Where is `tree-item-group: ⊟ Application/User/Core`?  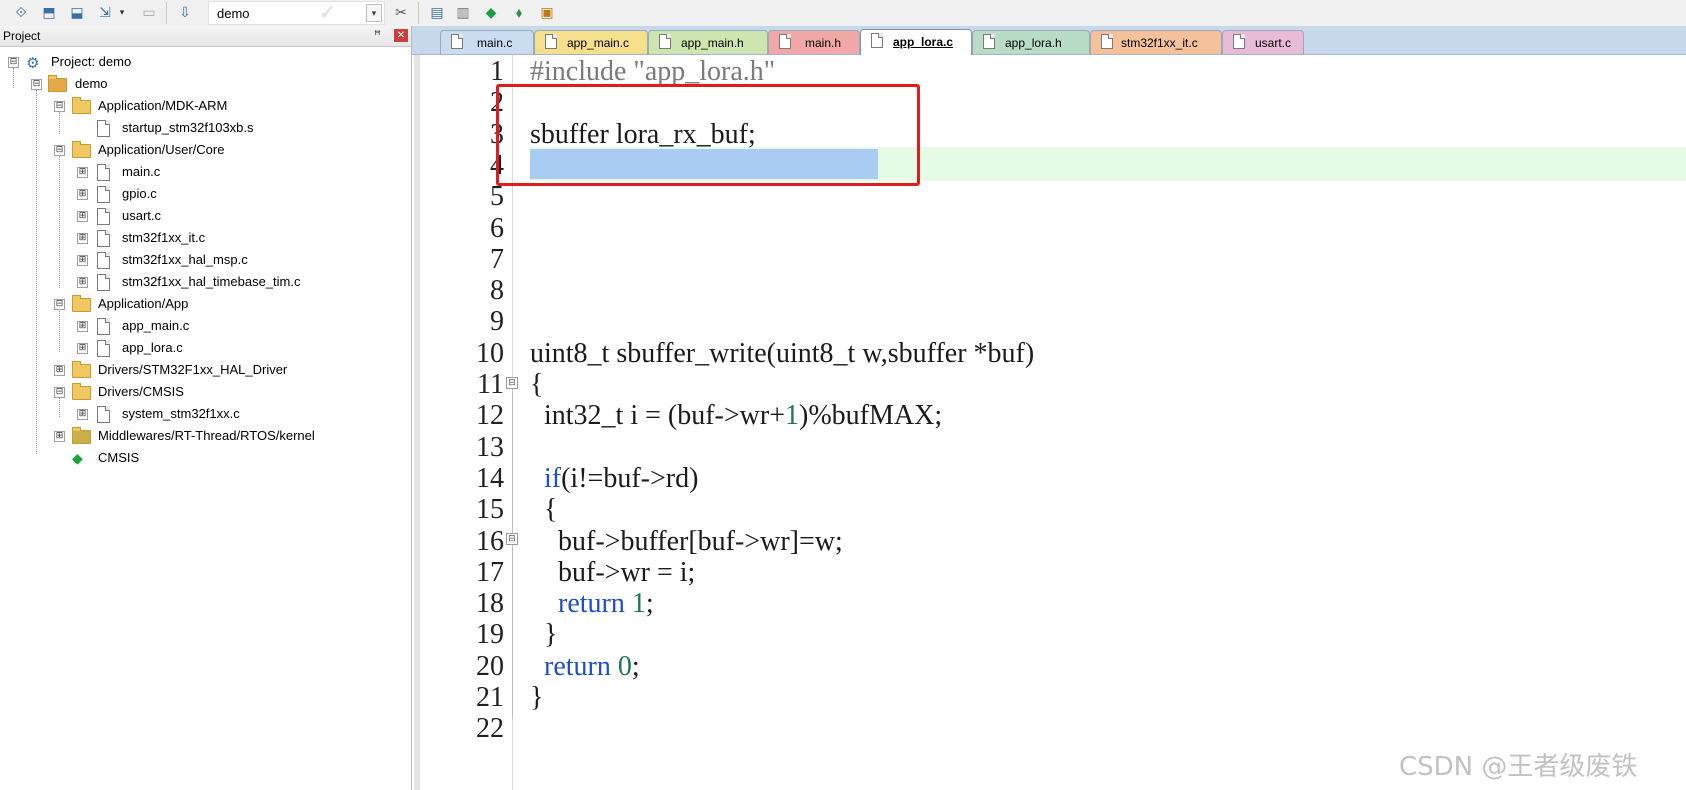
tree-item-group: ⊟ Application/User/Core is located at coordinates (205, 151).